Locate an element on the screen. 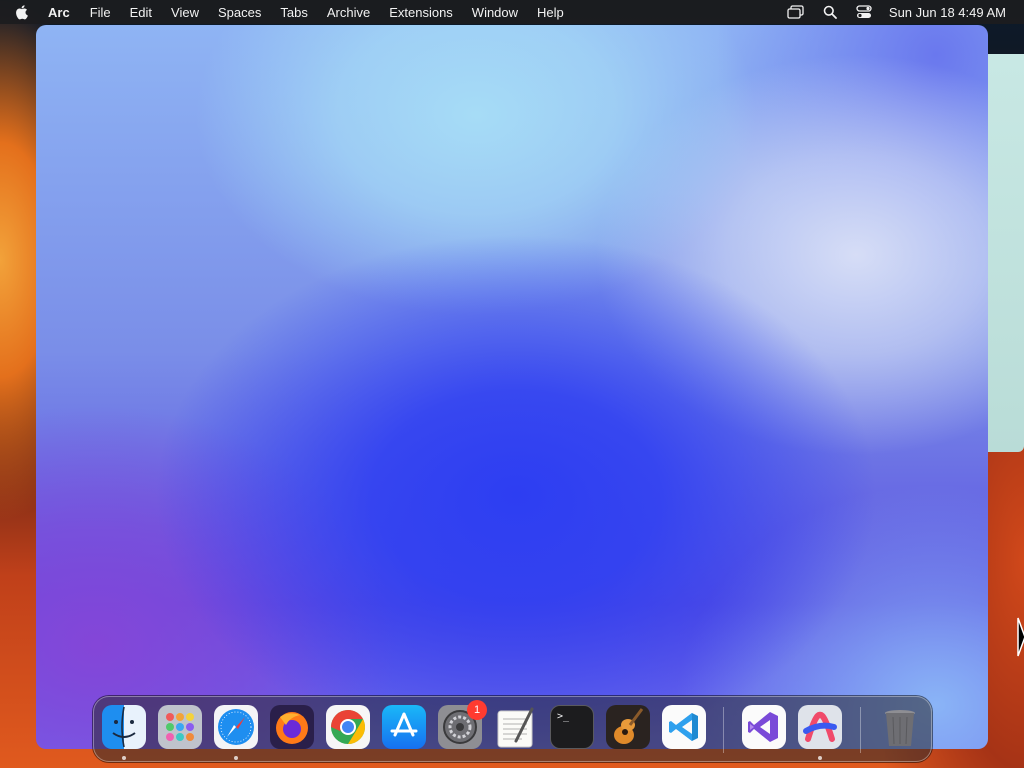 The image size is (1024, 768). dock-chrome is located at coordinates (348, 727).